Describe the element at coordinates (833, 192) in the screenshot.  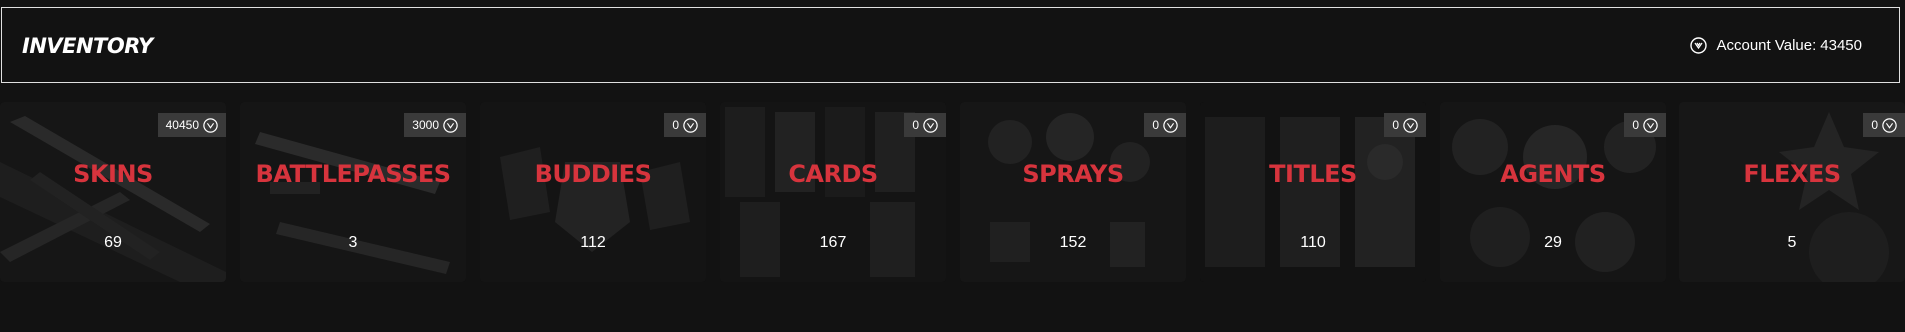
I see `category-card-cards: 0 CARDS 167` at that location.